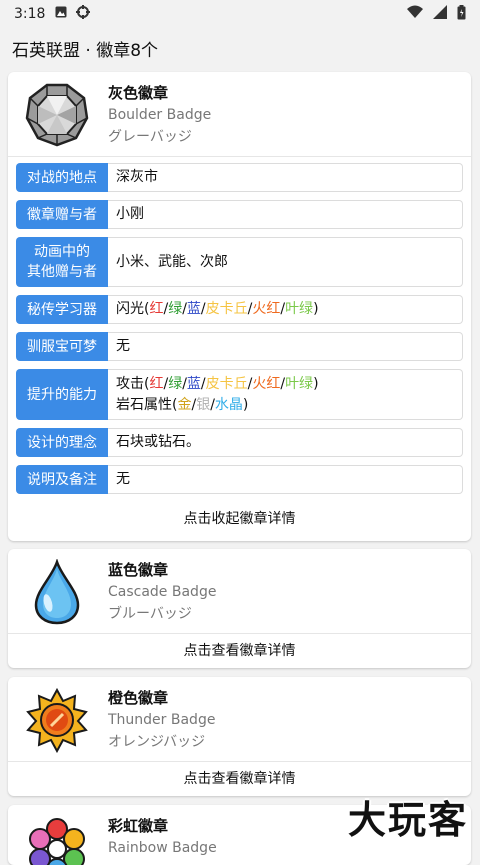 This screenshot has height=865, width=480. What do you see at coordinates (150, 614) in the screenshot?
I see `badge-japanese-name: ブルーバッジ` at bounding box center [150, 614].